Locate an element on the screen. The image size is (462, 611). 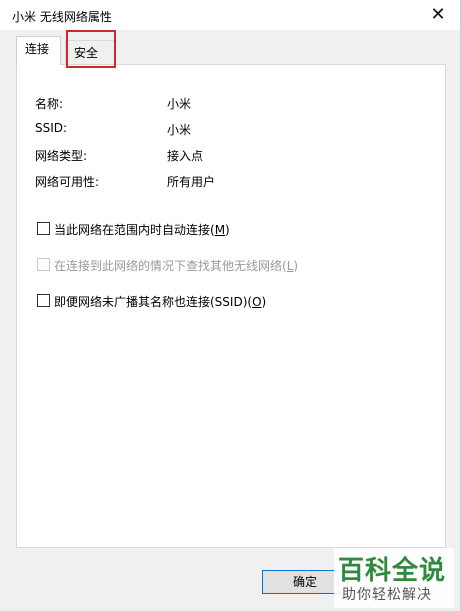
network-availability-label: 网络可用性: is located at coordinates (67, 182).